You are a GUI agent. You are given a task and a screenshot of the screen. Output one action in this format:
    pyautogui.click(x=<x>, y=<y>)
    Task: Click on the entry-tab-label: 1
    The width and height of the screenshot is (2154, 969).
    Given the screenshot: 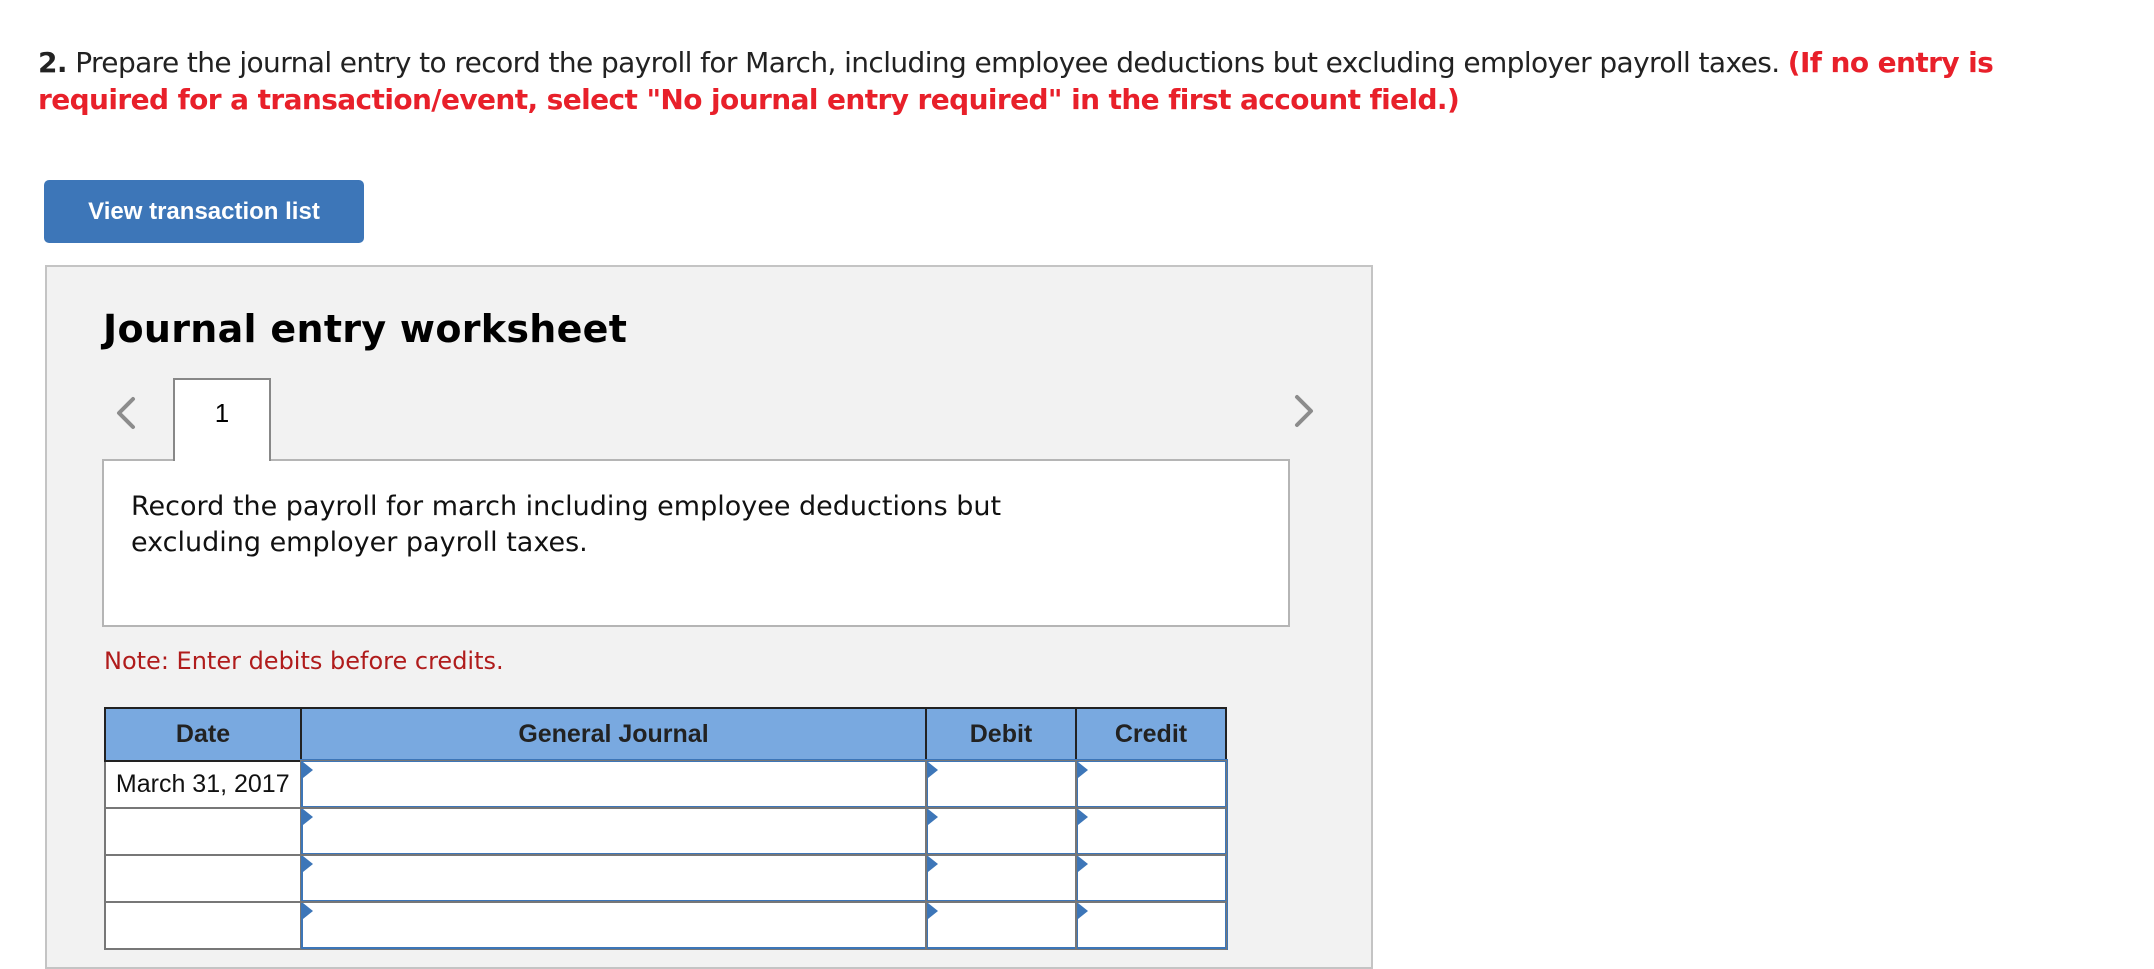 What is the action you would take?
    pyautogui.click(x=222, y=413)
    